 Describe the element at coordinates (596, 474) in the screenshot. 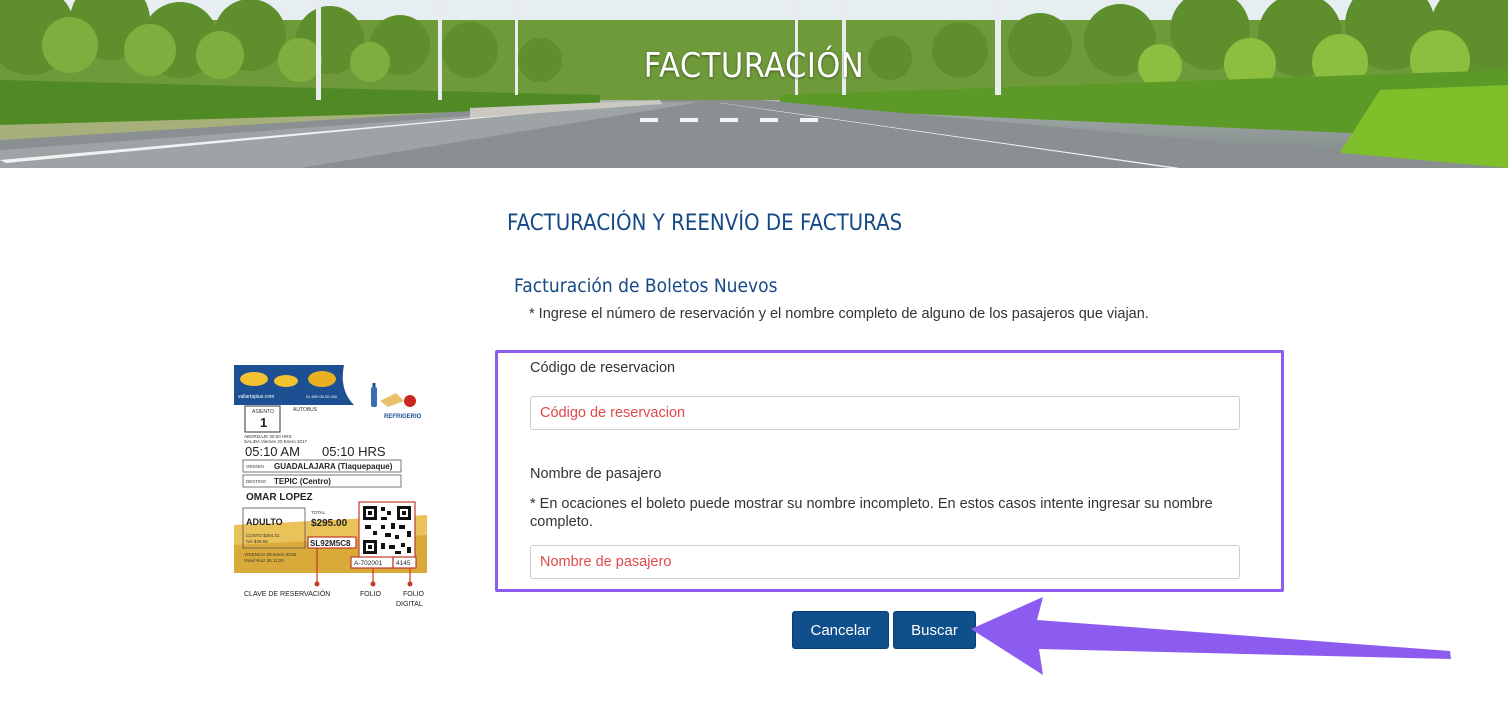

I see `passenger-name-label: Nombre de pasajero` at that location.